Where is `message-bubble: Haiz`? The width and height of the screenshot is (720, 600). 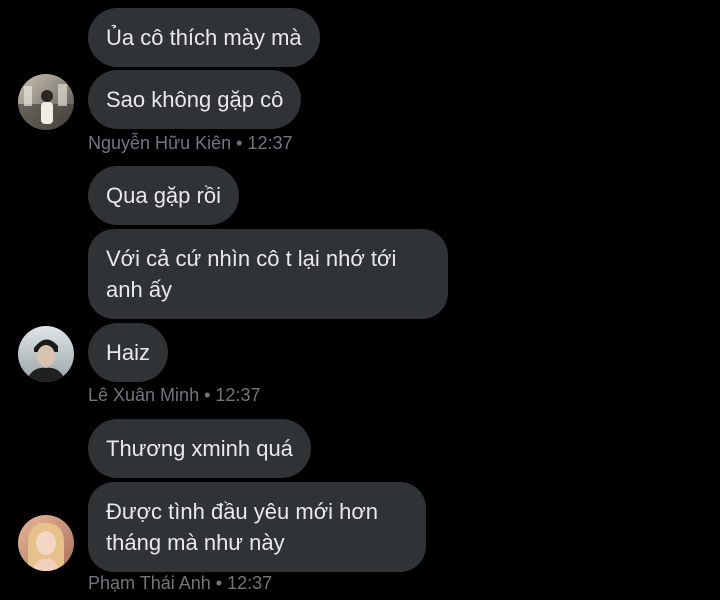 message-bubble: Haiz is located at coordinates (128, 352).